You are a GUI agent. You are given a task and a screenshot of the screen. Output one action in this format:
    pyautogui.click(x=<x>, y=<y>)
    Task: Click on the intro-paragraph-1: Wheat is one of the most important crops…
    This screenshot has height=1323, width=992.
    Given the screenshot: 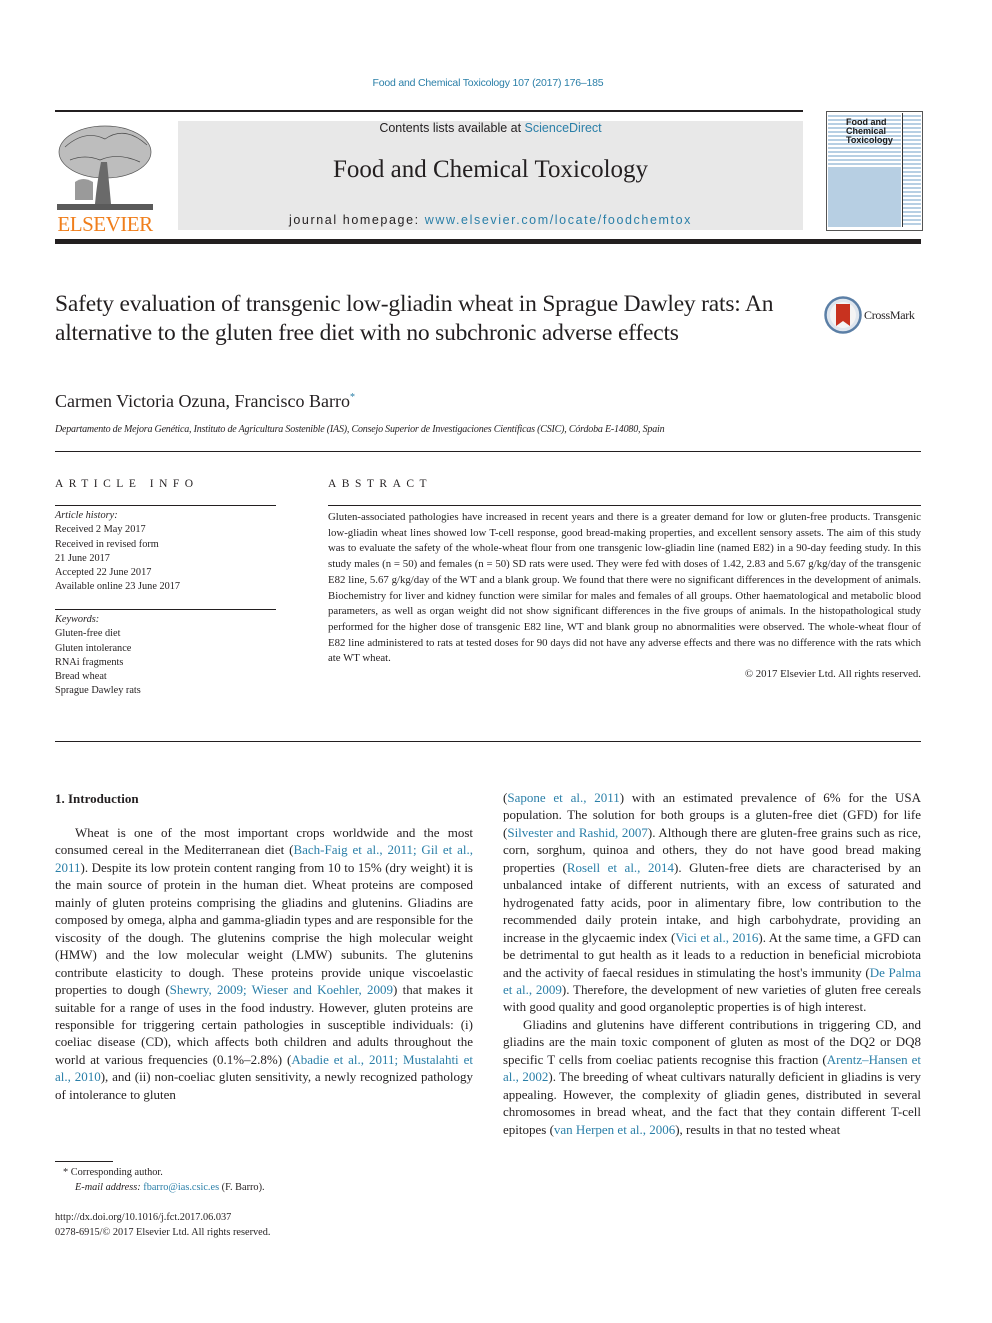 What is the action you would take?
    pyautogui.click(x=264, y=963)
    